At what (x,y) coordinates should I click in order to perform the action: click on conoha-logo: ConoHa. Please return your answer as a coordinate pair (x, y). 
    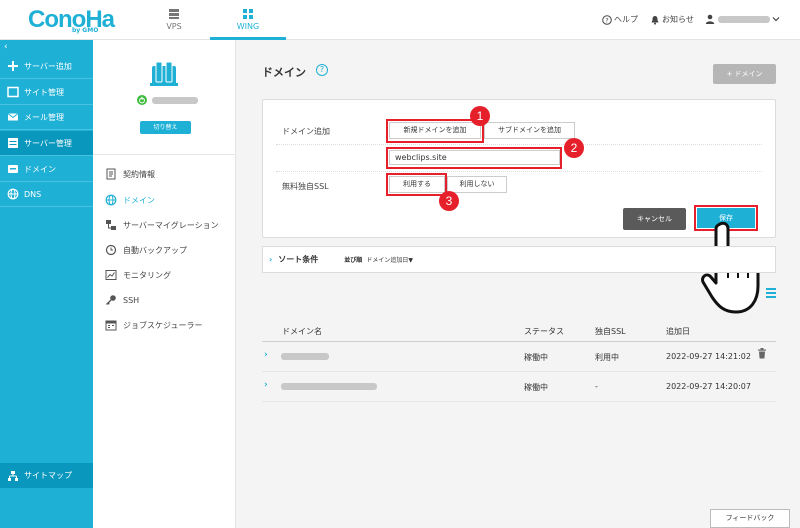
    Looking at the image, I should click on (71, 20).